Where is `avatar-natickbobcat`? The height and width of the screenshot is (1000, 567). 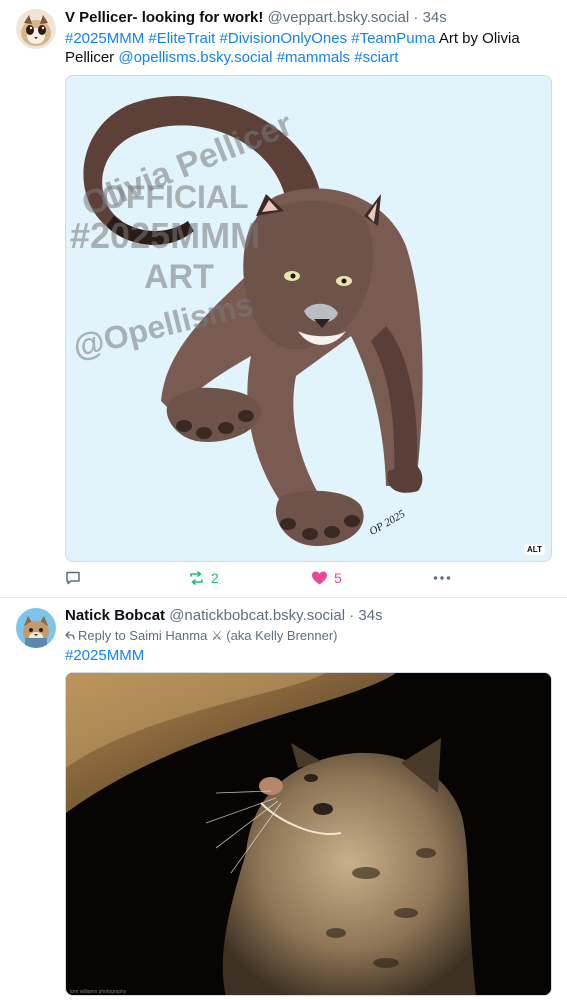
avatar-natickbobcat is located at coordinates (36, 628).